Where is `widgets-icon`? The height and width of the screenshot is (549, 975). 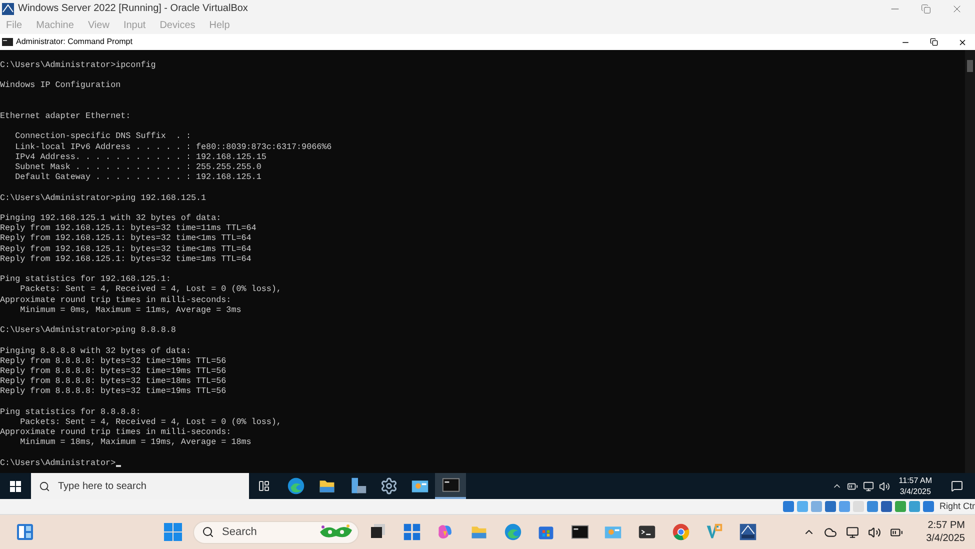 widgets-icon is located at coordinates (25, 532).